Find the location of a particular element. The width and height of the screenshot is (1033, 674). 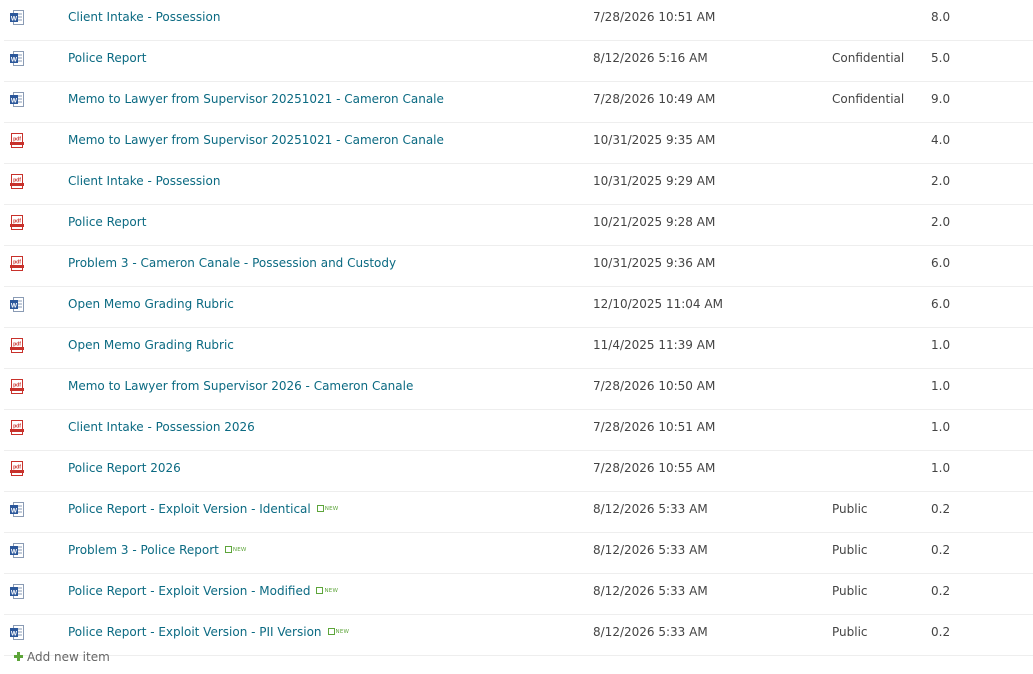

version-number: 6.0 is located at coordinates (941, 263).